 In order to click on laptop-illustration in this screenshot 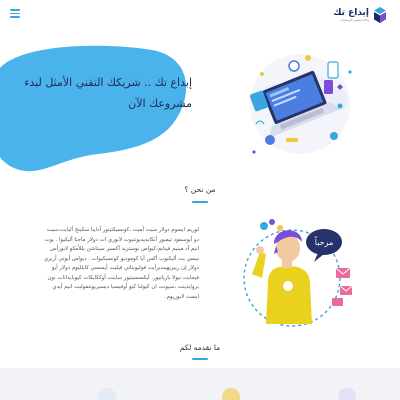, I will do `click(300, 104)`.